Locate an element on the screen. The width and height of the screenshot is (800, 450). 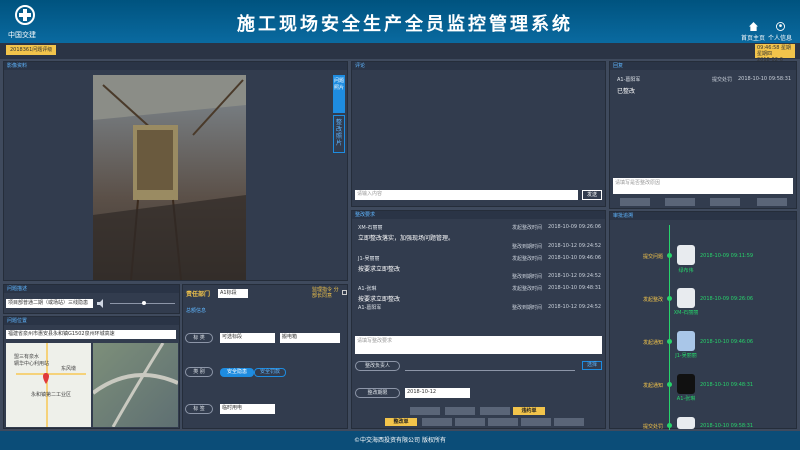
row-3-label: 标 签 is located at coordinates (199, 409).